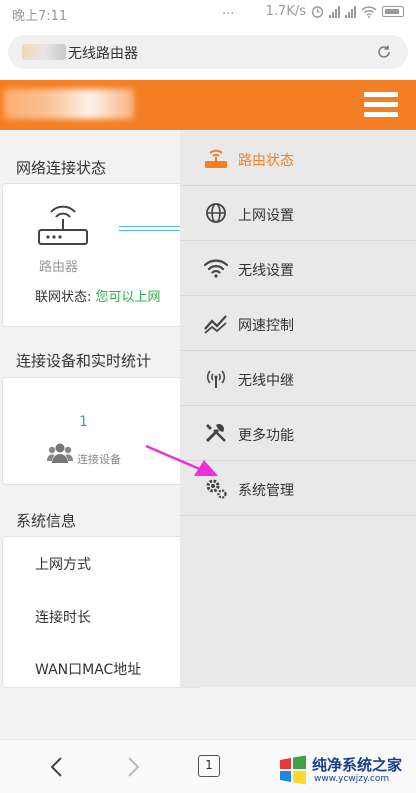  Describe the element at coordinates (69, 104) in the screenshot. I see `blurred-logo` at that location.